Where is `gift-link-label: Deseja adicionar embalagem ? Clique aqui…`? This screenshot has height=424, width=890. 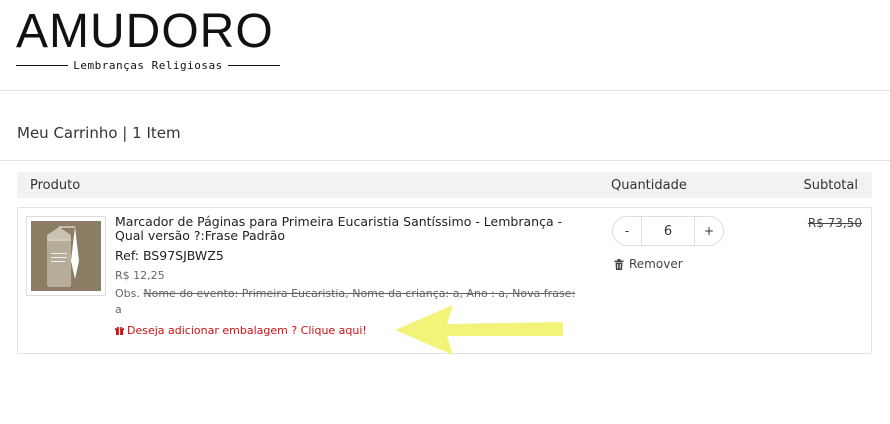
gift-link-label: Deseja adicionar embalagem ? Clique aqui… is located at coordinates (247, 330).